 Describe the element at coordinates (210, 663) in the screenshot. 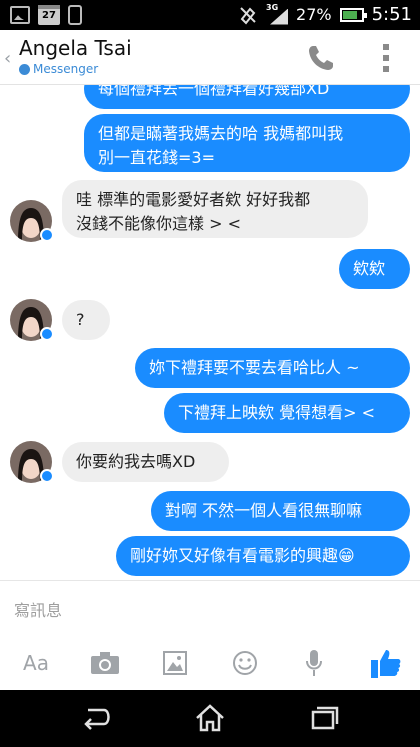

I see `composer-toolbar: Aa` at that location.